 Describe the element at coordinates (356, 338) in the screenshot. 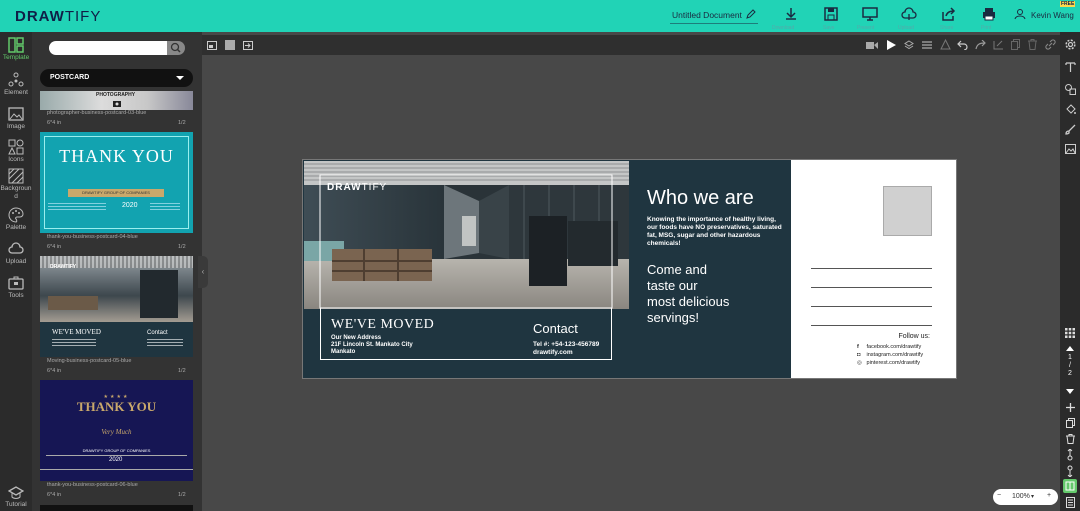

I see `address-label: Our New Address` at that location.